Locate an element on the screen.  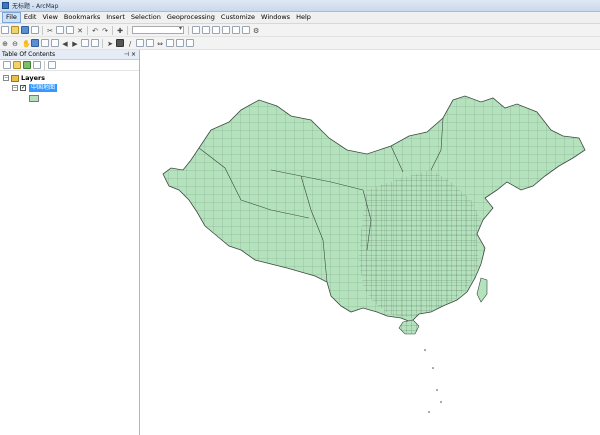
layer-visibility-checkbox: ✓ is located at coordinates (23, 88).